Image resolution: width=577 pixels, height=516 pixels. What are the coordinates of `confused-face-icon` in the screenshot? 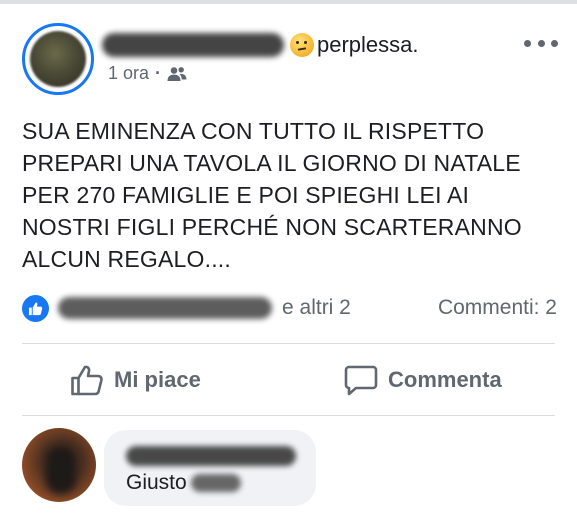 It's located at (302, 45).